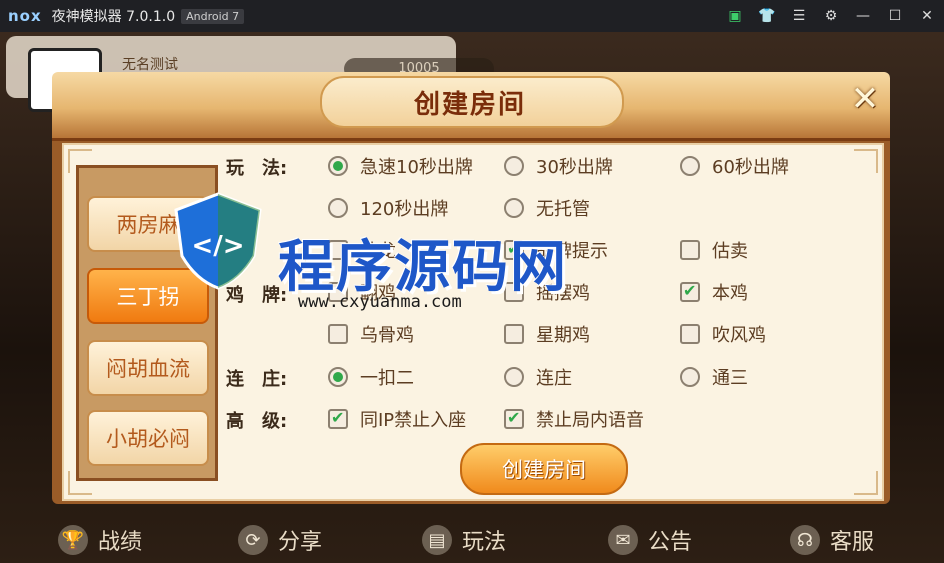 Image resolution: width=944 pixels, height=563 pixels. I want to click on chicken-option-3: 乌骨鸡, so click(371, 334).